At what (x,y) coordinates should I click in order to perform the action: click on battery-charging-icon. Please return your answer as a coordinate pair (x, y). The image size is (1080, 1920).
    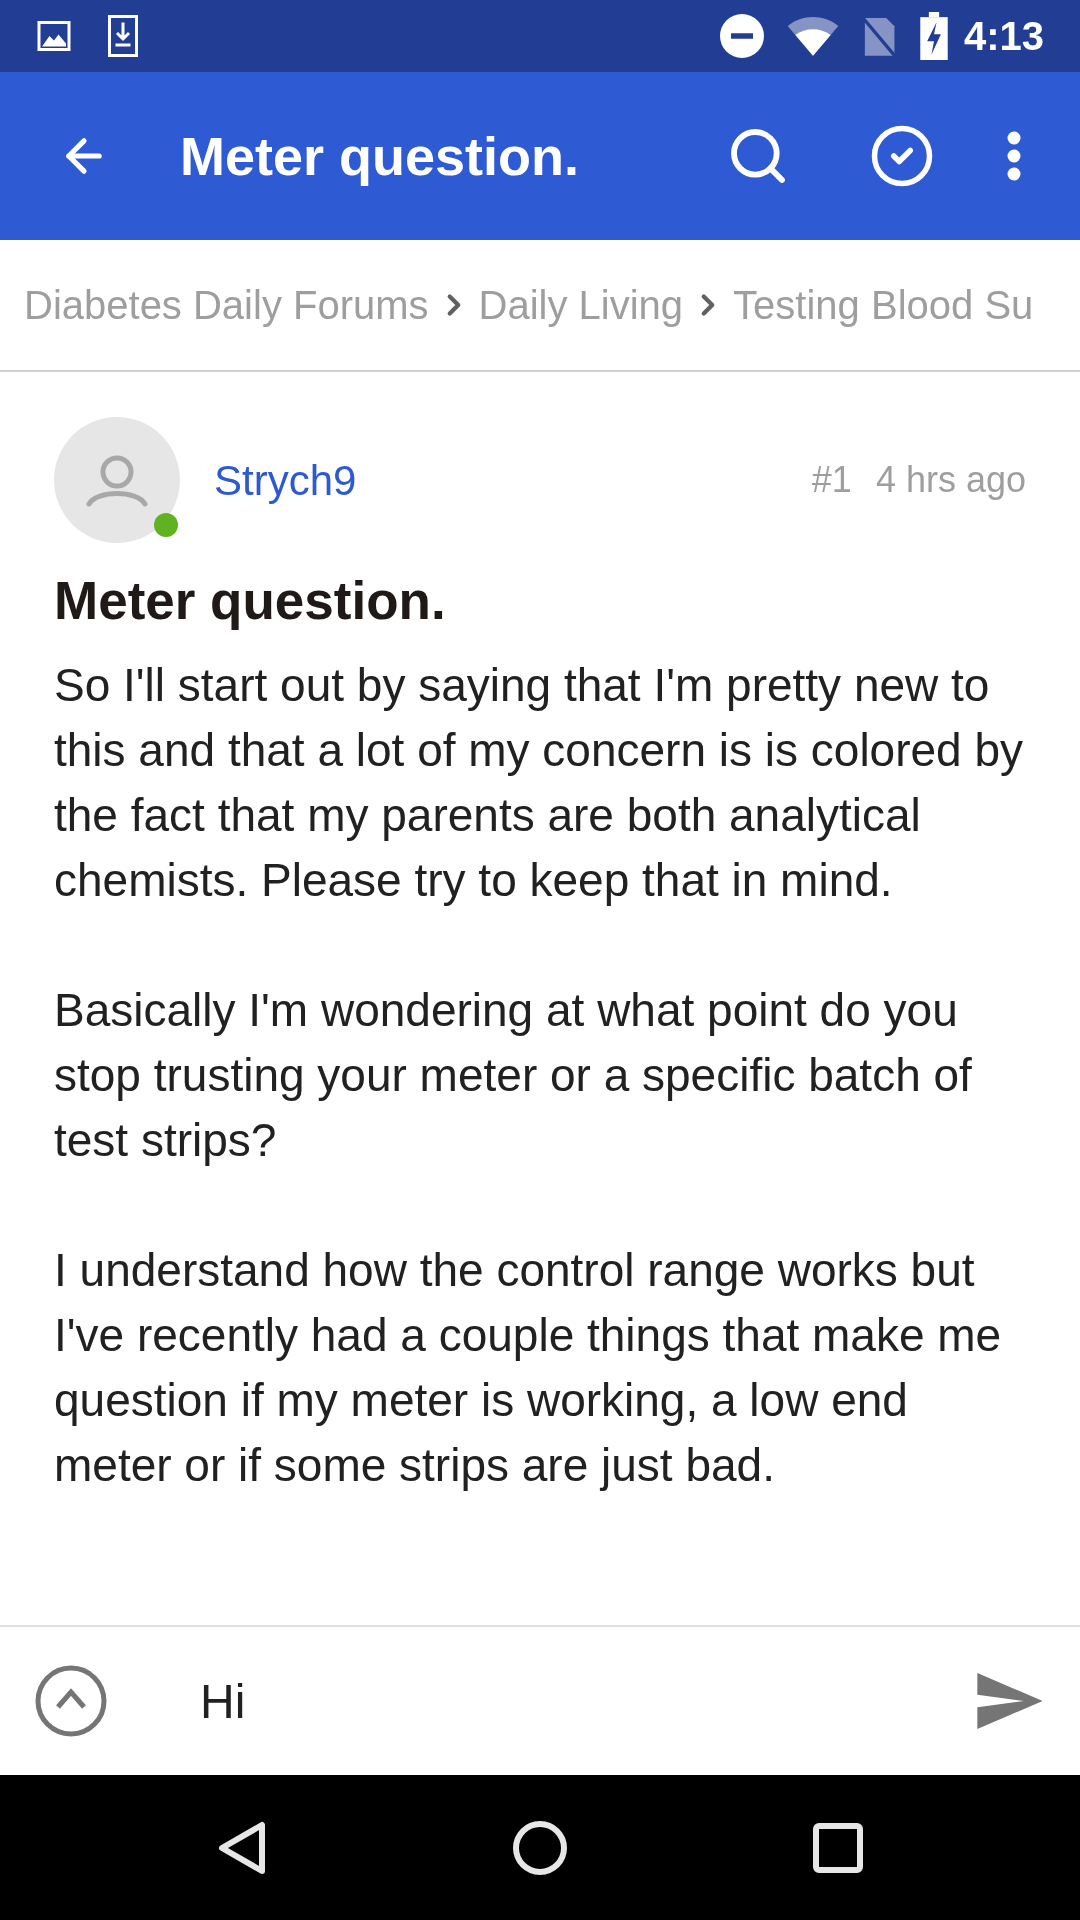
    Looking at the image, I should click on (933, 36).